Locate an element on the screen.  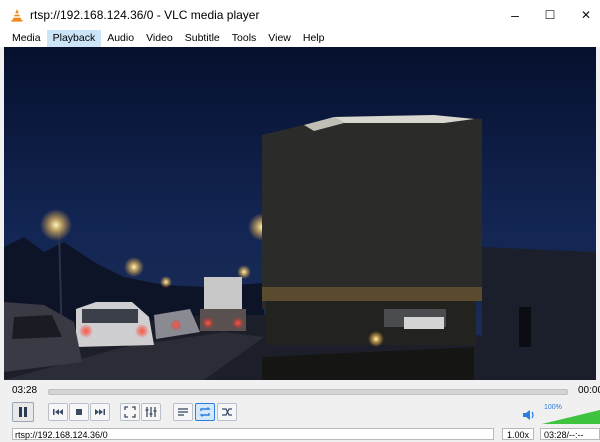
stop-button is located at coordinates (79, 412).